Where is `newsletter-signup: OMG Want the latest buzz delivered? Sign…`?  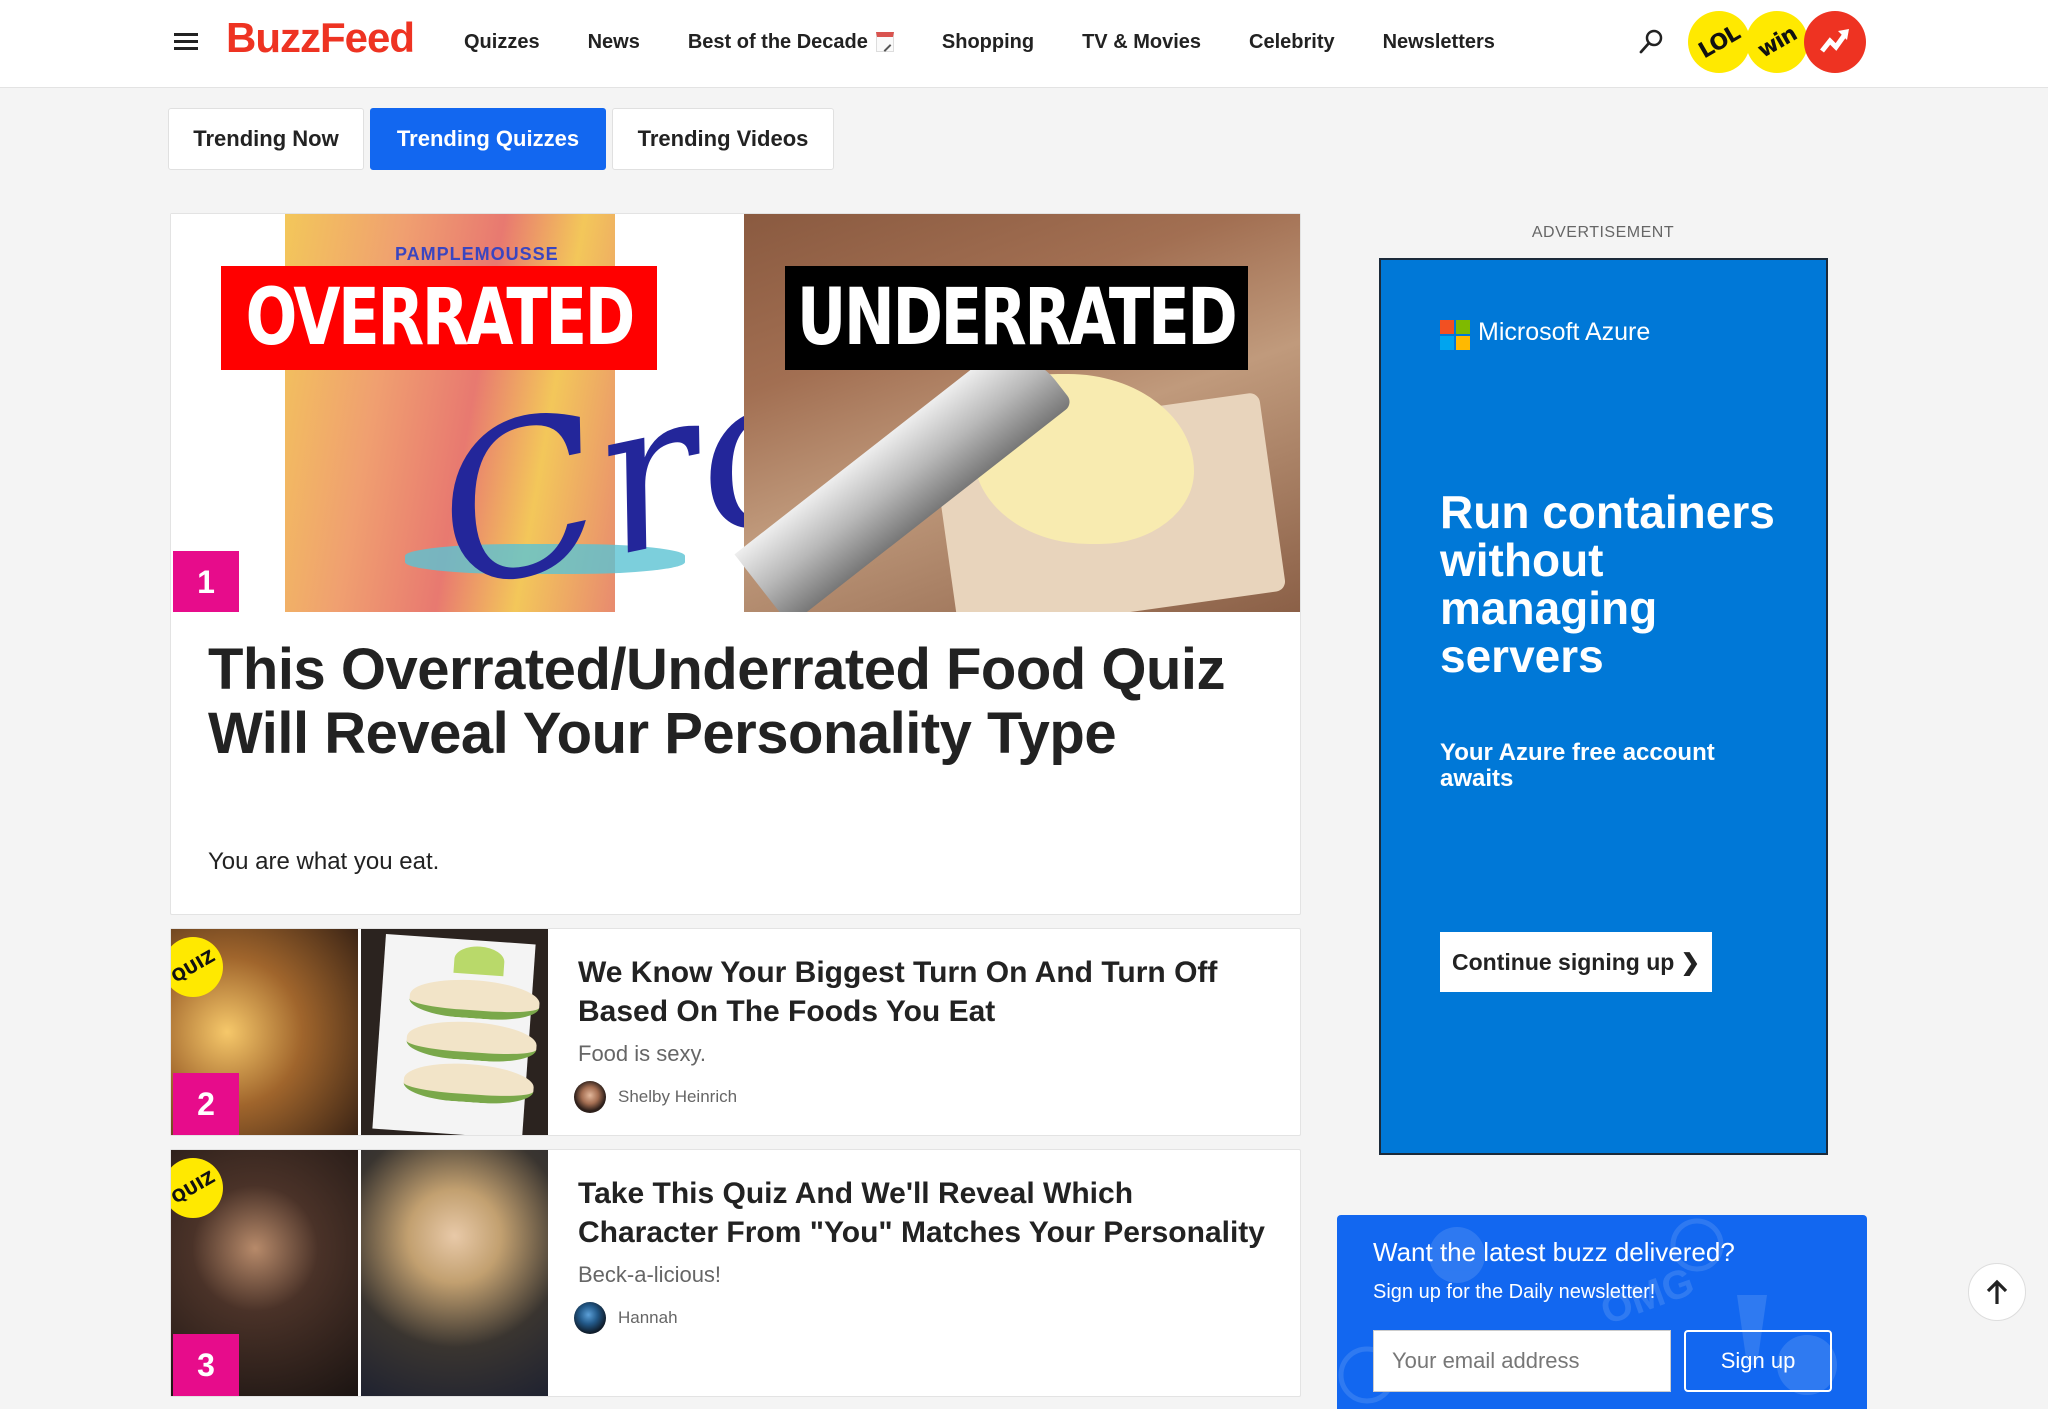 newsletter-signup: OMG Want the latest buzz delivered? Sign… is located at coordinates (1602, 1312).